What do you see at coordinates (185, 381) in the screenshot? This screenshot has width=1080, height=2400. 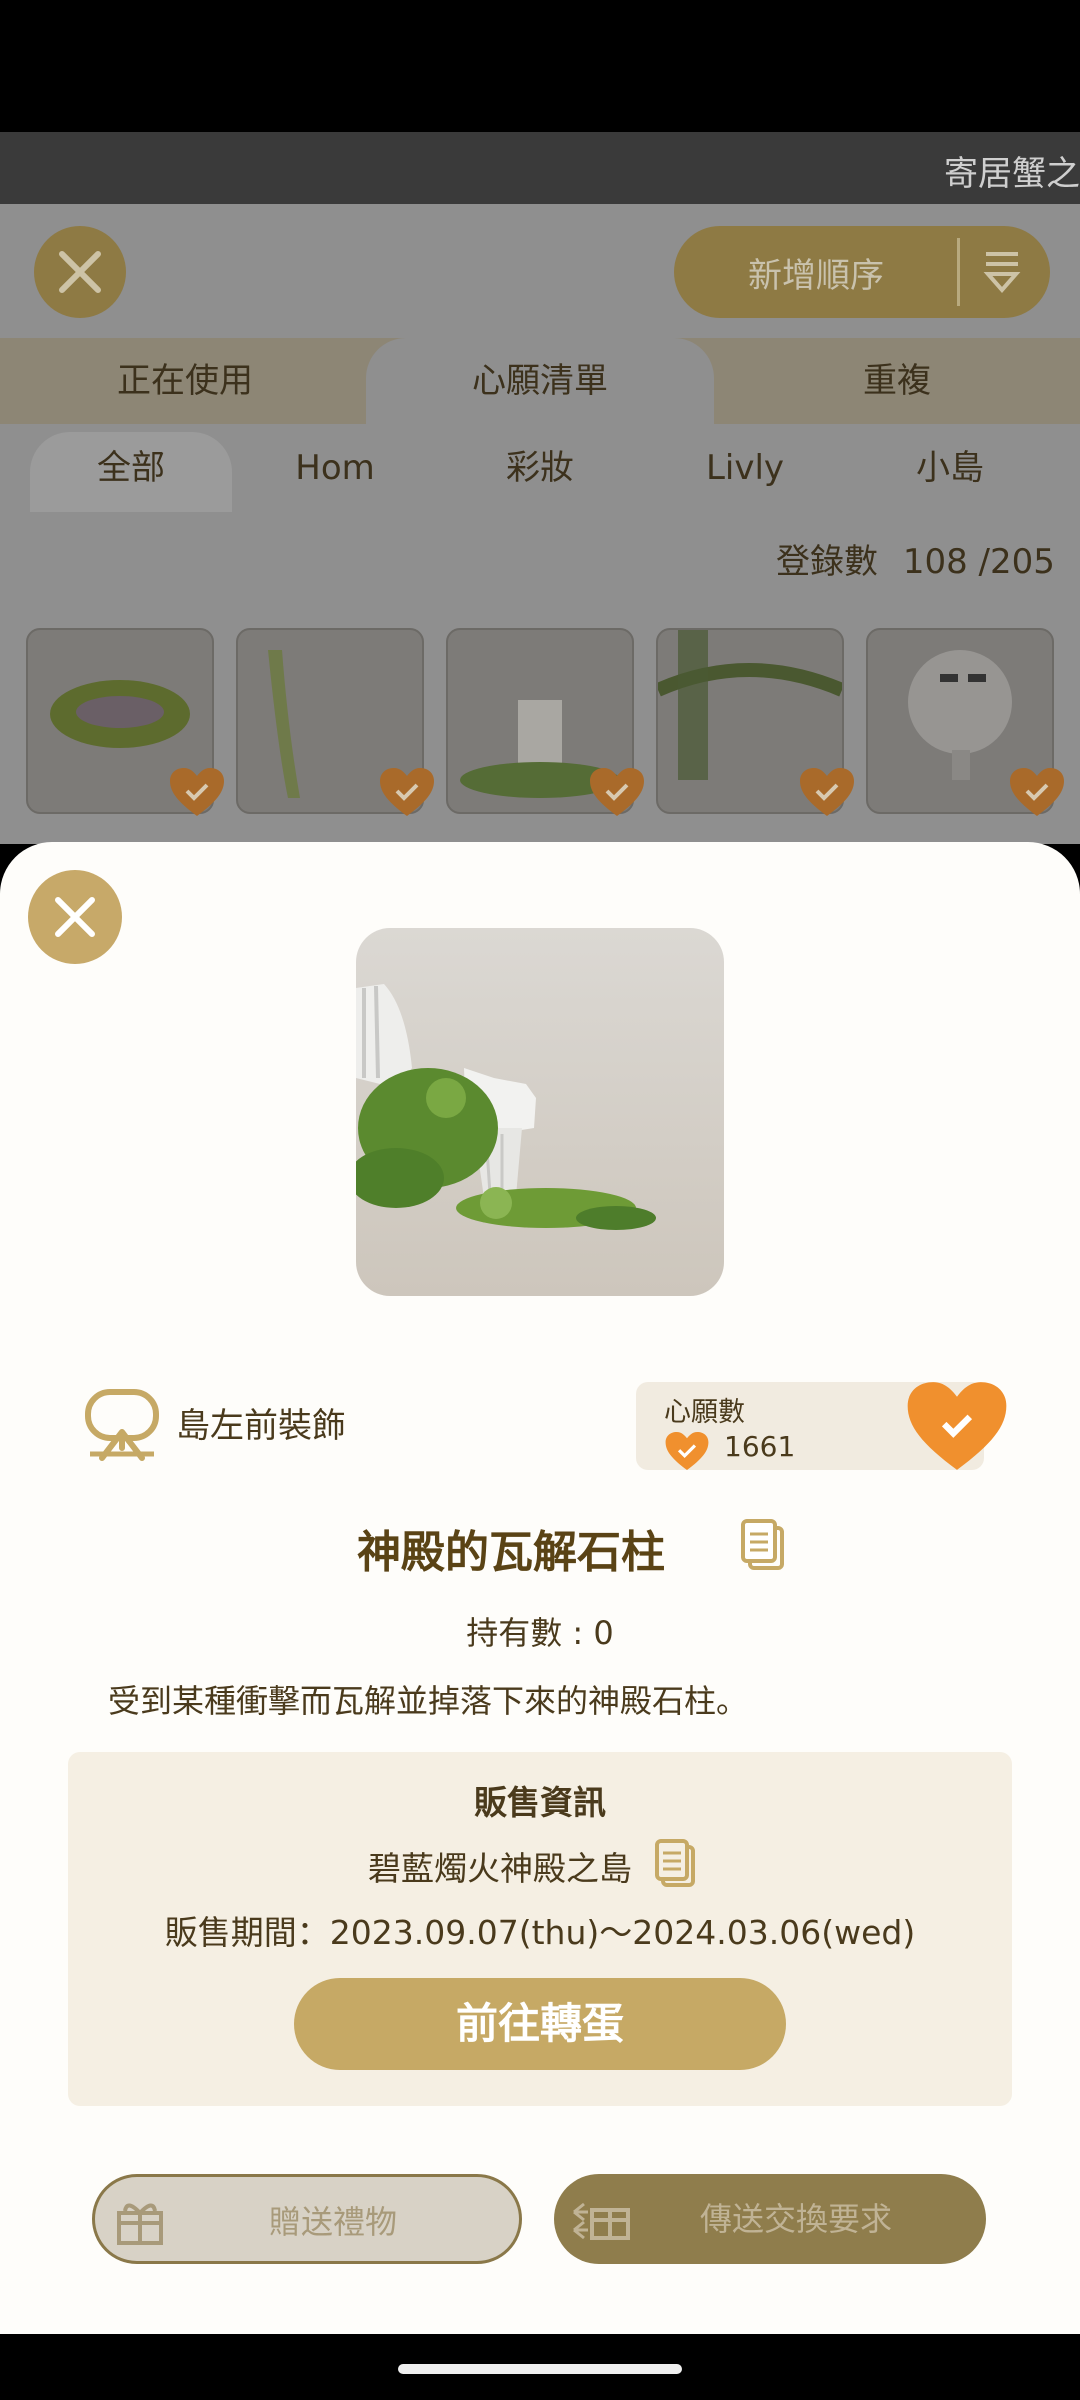 I see `tab-in-use: 正在使用` at bounding box center [185, 381].